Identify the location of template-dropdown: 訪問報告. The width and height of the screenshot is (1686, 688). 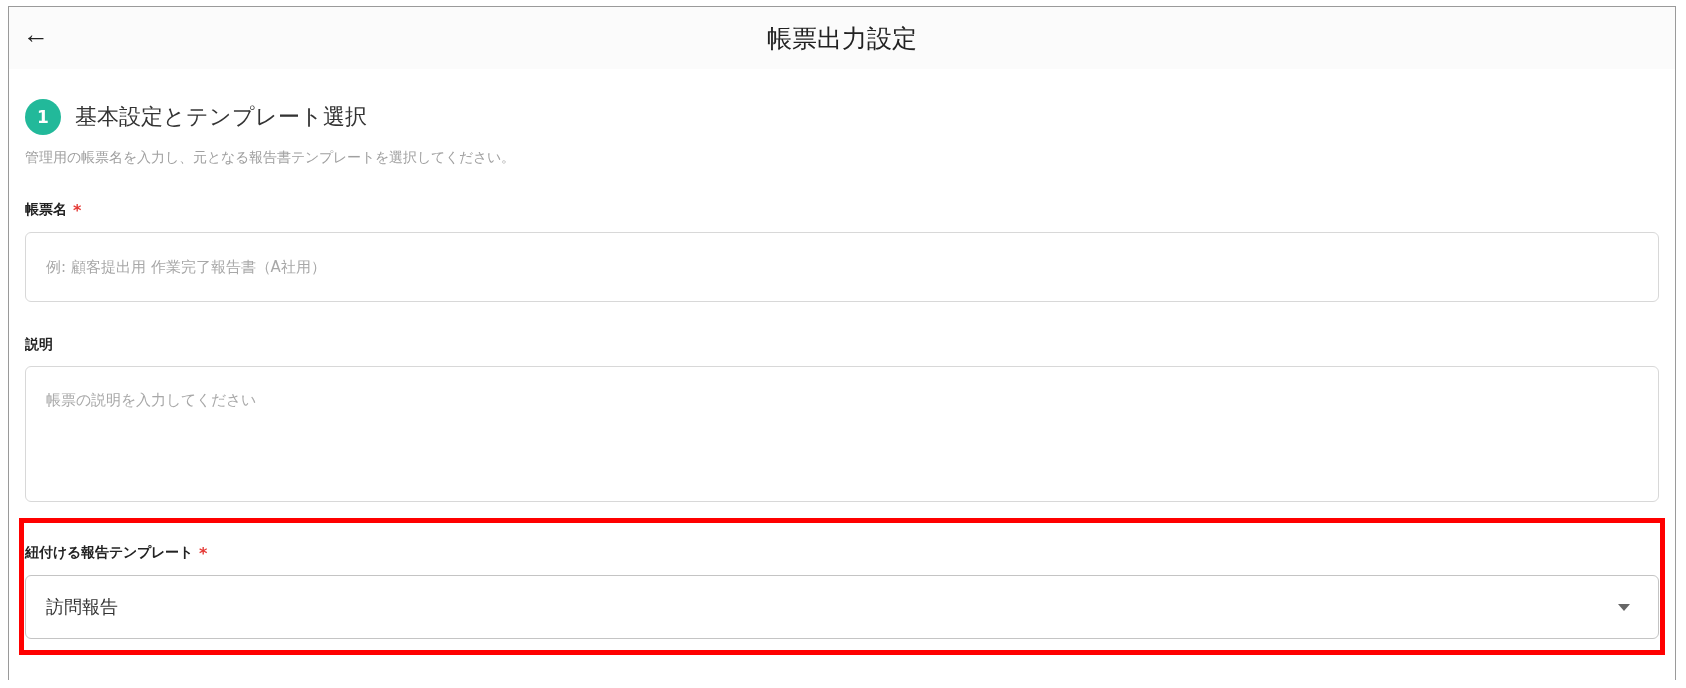
(842, 607).